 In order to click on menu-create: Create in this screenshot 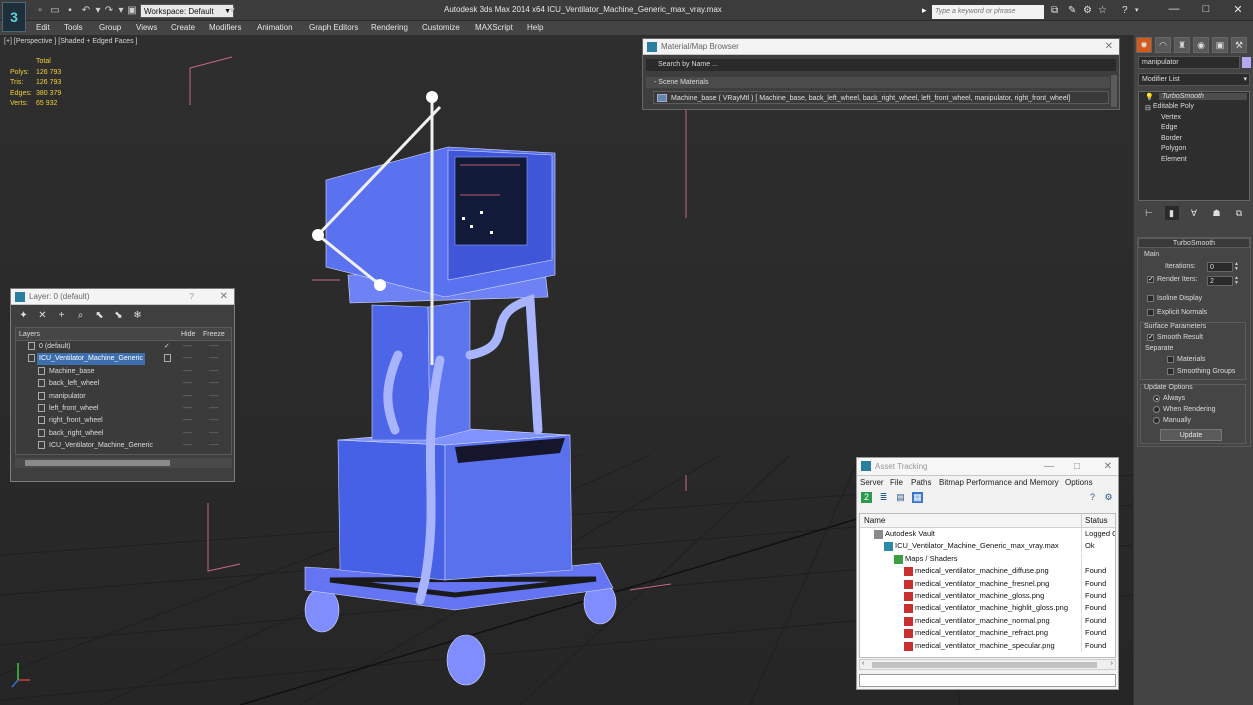, I will do `click(183, 27)`.